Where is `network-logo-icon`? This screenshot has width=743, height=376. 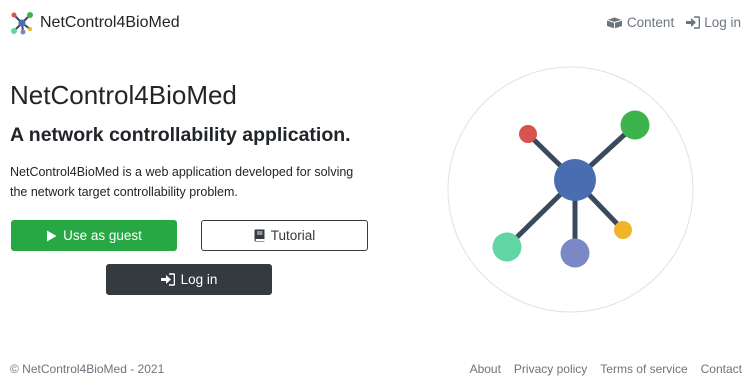 network-logo-icon is located at coordinates (22, 23).